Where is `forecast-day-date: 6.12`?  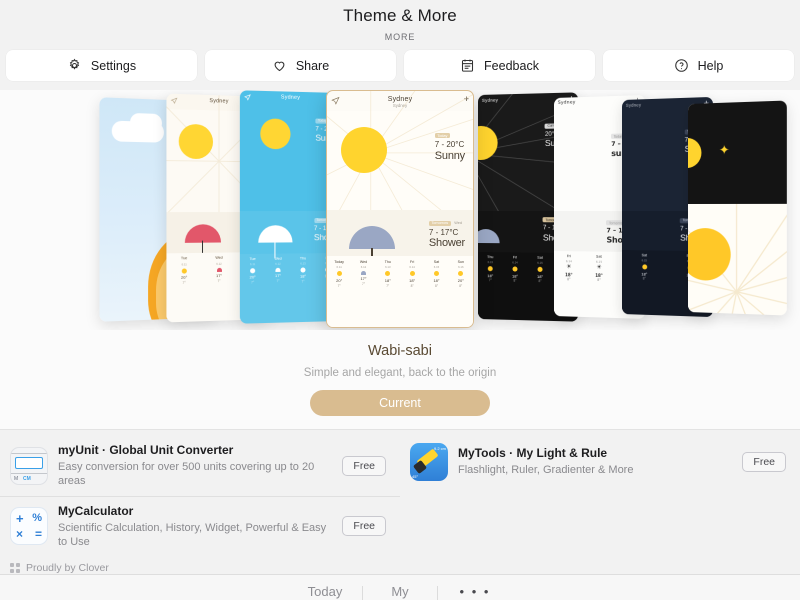 forecast-day-date: 6.12 is located at coordinates (363, 267).